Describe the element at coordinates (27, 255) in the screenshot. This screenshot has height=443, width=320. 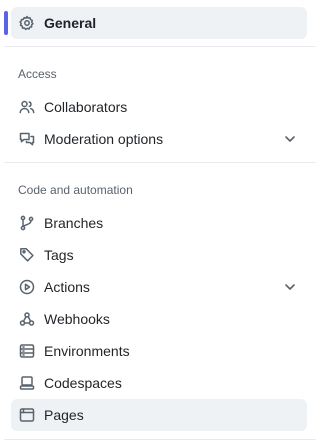
I see `tag-icon` at that location.